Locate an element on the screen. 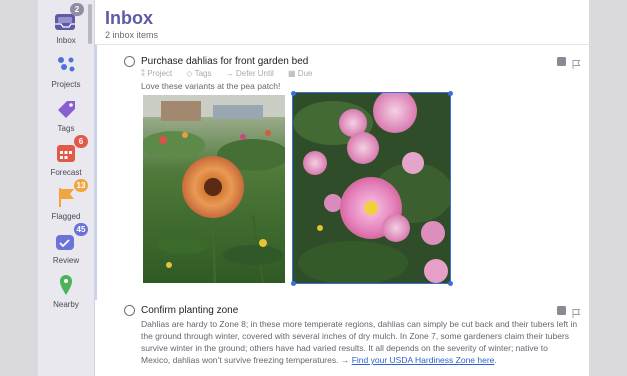 The height and width of the screenshot is (376, 627). sidebar-item-label: Inbox is located at coordinates (66, 40).